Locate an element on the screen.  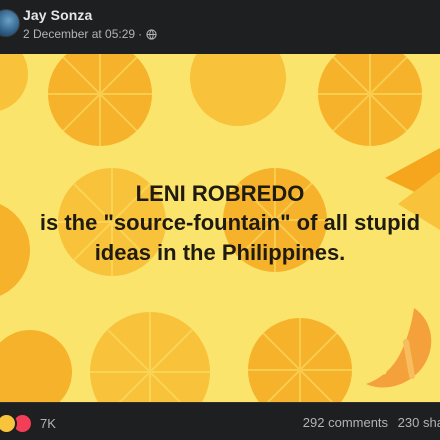
reaction-count: 7K is located at coordinates (48, 423).